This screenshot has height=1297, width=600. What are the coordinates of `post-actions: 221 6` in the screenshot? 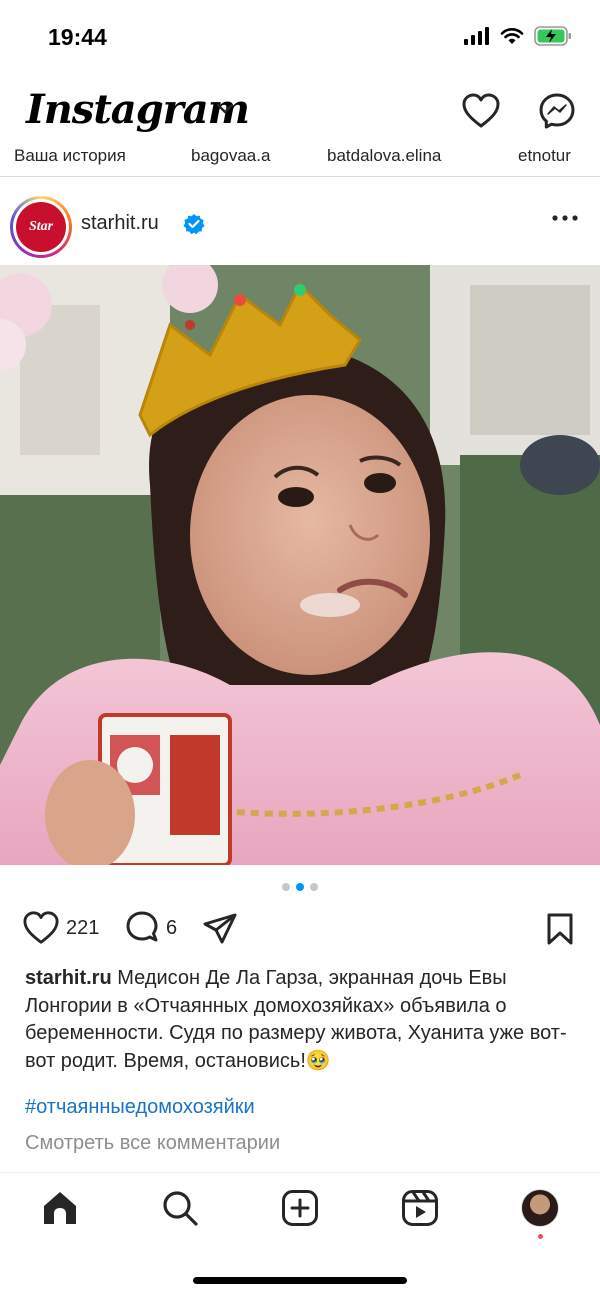 It's located at (300, 930).